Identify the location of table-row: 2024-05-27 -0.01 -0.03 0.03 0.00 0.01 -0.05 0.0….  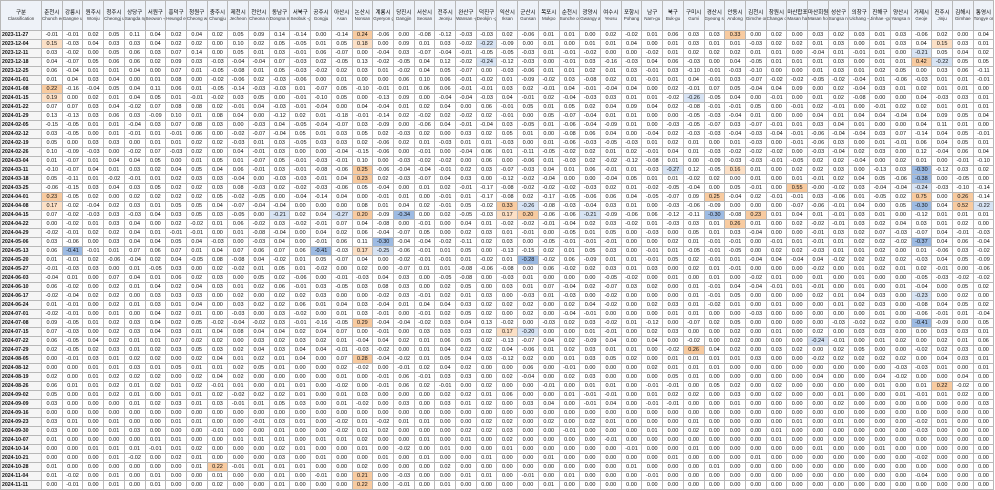
(497, 269).